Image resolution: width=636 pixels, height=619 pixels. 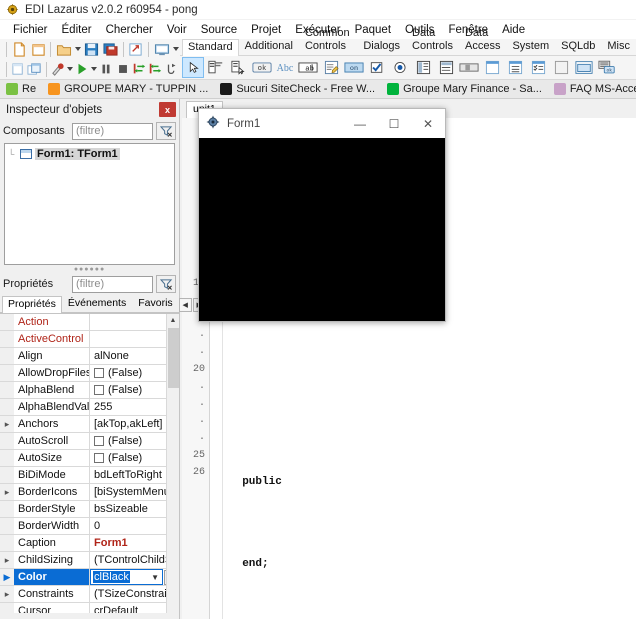 I want to click on palette-tab-additional: Additional, so click(x=269, y=46).